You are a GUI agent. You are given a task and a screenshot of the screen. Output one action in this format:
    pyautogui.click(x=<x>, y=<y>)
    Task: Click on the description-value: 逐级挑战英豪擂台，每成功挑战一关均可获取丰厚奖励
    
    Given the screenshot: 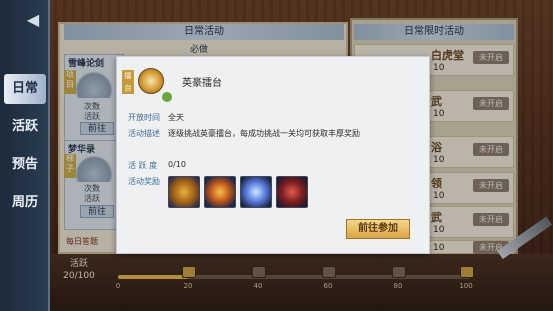 What is the action you would take?
    pyautogui.click(x=264, y=133)
    